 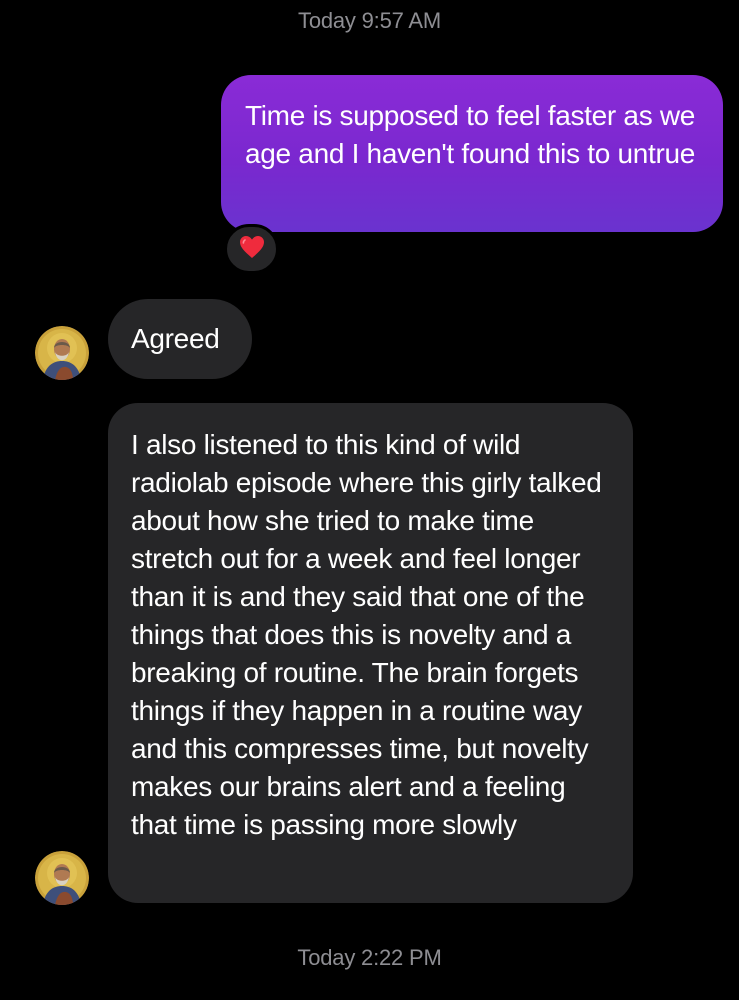 I want to click on timestamp-bottom: Today 2:22 PM, so click(x=369, y=957).